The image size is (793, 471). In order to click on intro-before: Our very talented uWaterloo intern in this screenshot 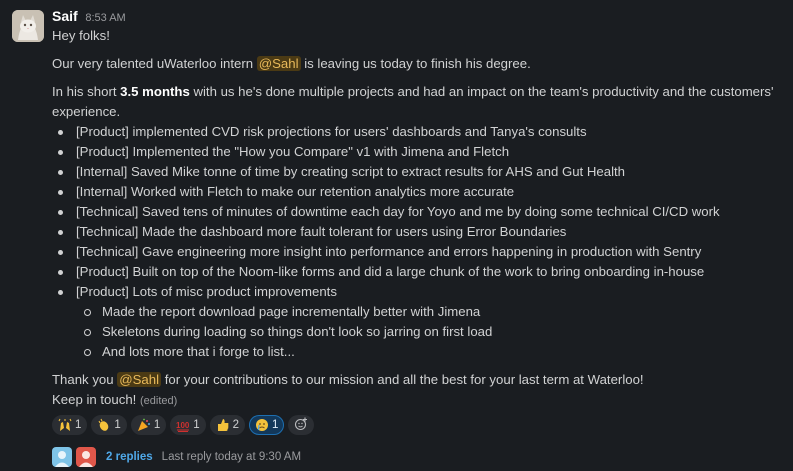, I will do `click(154, 63)`.